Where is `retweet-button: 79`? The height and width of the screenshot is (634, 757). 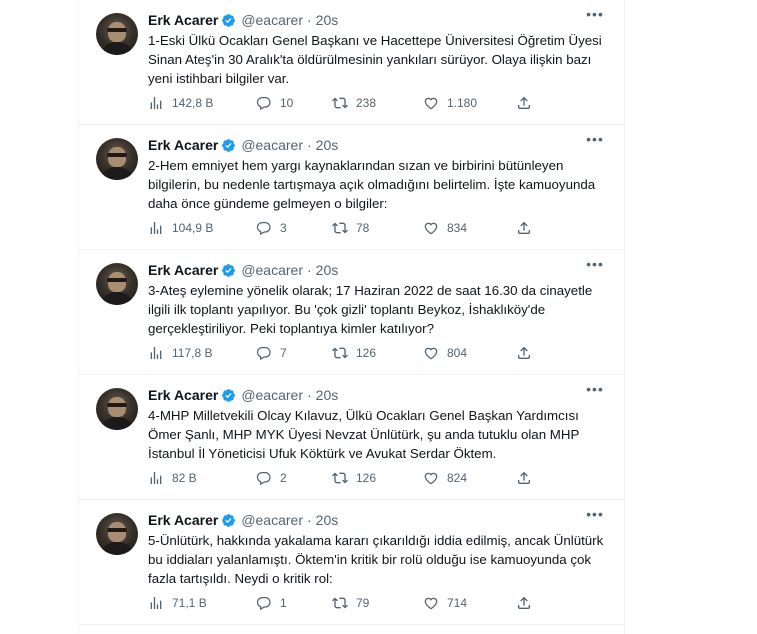 retweet-button: 79 is located at coordinates (350, 603).